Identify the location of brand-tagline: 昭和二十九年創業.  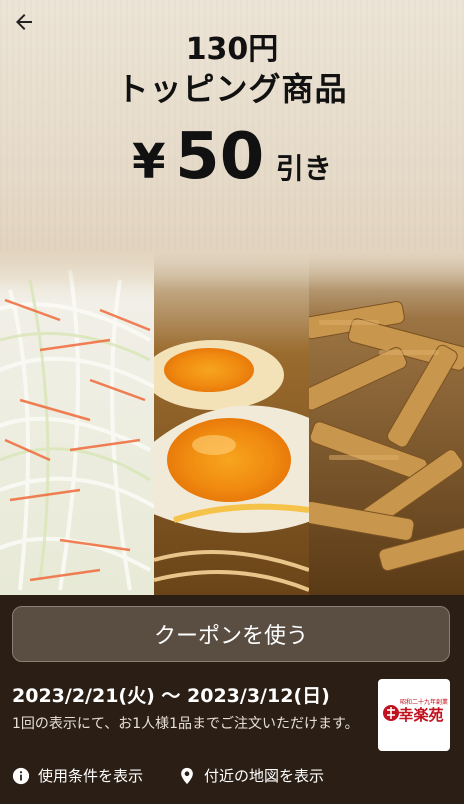
(424, 702).